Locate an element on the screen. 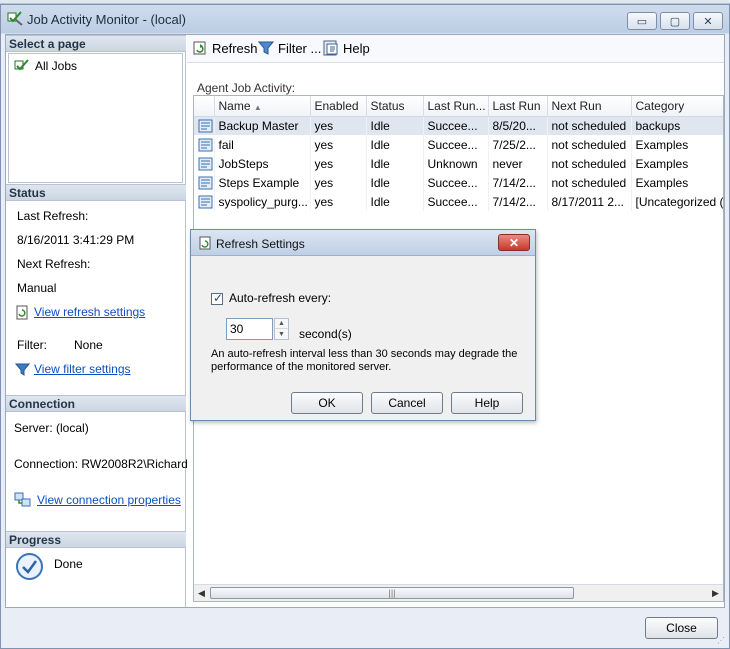  column-header-enabled: Enabled is located at coordinates (338, 106).